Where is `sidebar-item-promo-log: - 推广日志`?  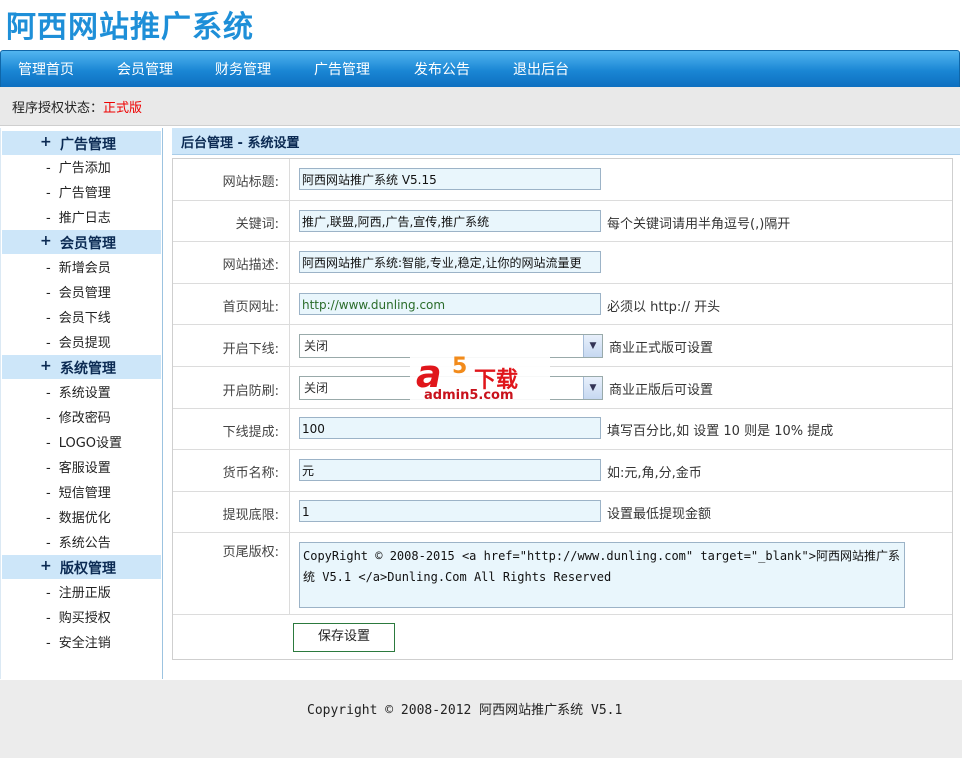
sidebar-item-promo-log: - 推广日志 is located at coordinates (78, 216).